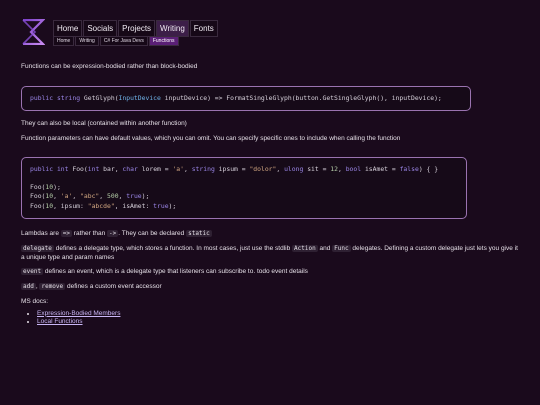 Image resolution: width=540 pixels, height=405 pixels. I want to click on code-text: inputDevice, so click(186, 97).